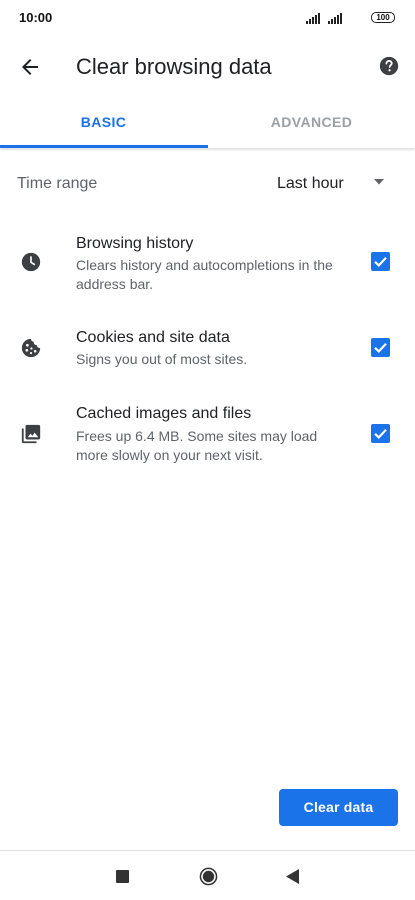 Image resolution: width=415 pixels, height=900 pixels. I want to click on nav-back-icon, so click(293, 876).